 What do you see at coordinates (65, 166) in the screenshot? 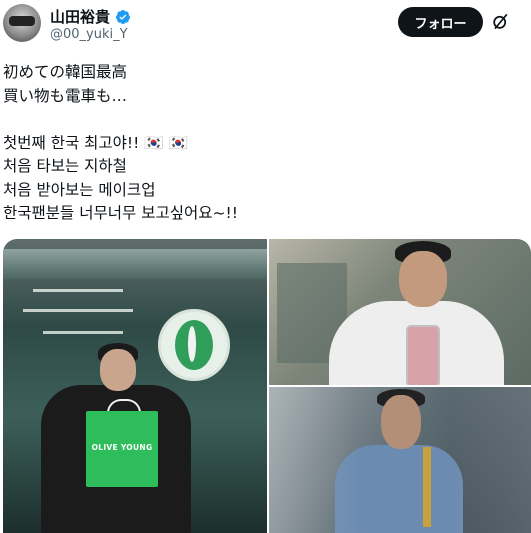
I see `tweet-line: 처음 타보는 지하철` at bounding box center [65, 166].